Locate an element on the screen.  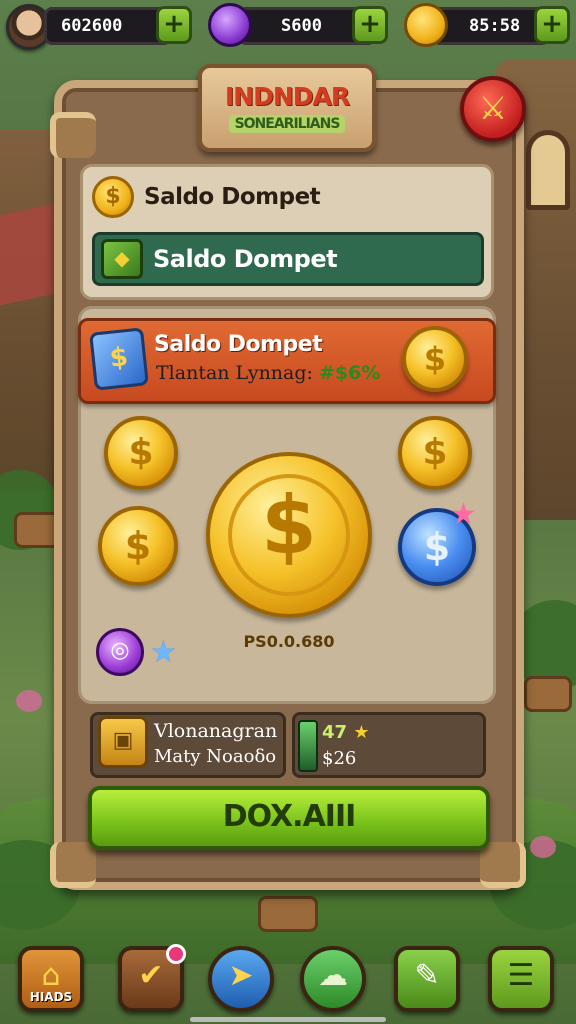
blue-cube-icon: $ is located at coordinates (119, 359).